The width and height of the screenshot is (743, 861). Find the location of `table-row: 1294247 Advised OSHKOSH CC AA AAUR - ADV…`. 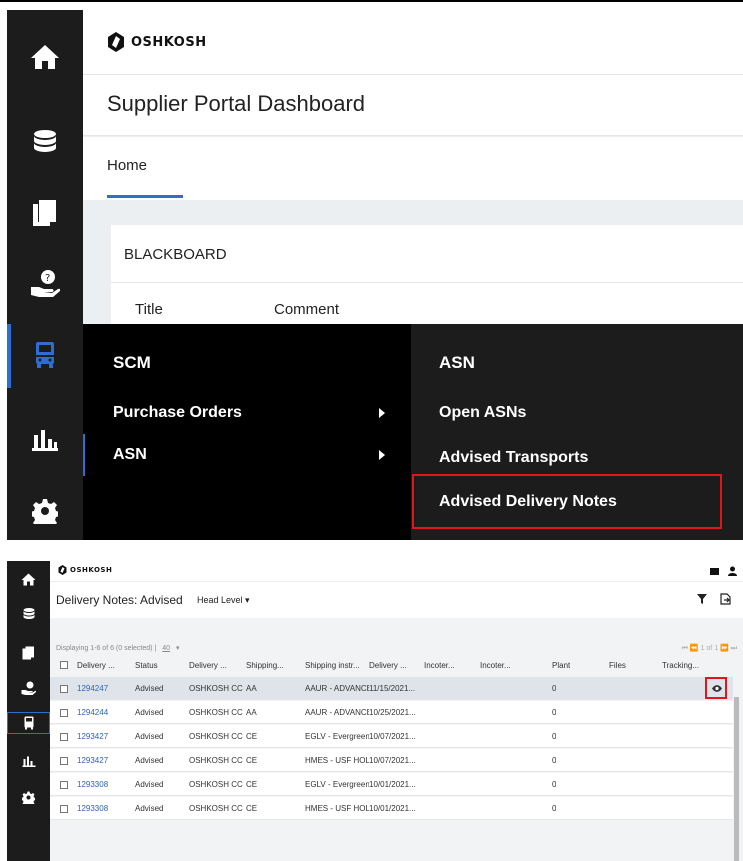

table-row: 1294247 Advised OSHKOSH CC AA AAUR - ADV… is located at coordinates (391, 688).